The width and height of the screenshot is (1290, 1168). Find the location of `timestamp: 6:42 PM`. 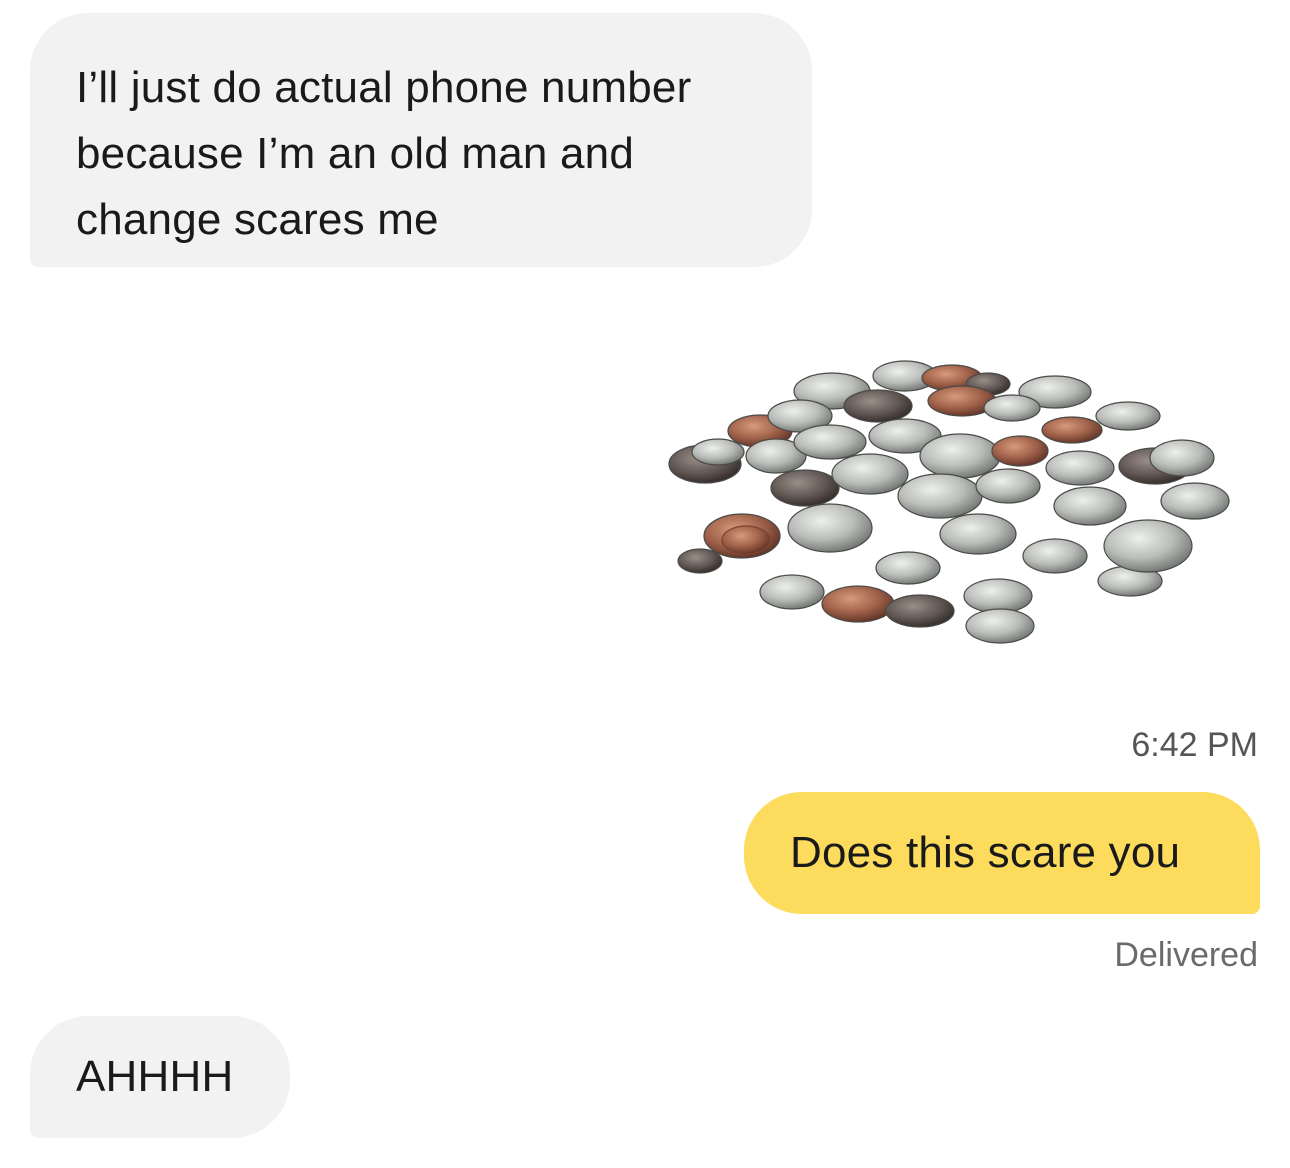

timestamp: 6:42 PM is located at coordinates (1194, 745).